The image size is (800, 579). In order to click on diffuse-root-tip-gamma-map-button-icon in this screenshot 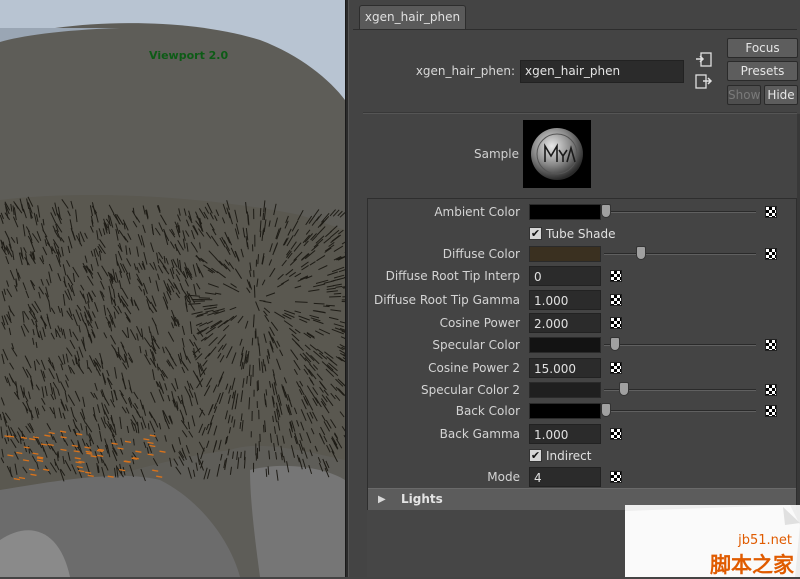, I will do `click(616, 300)`.